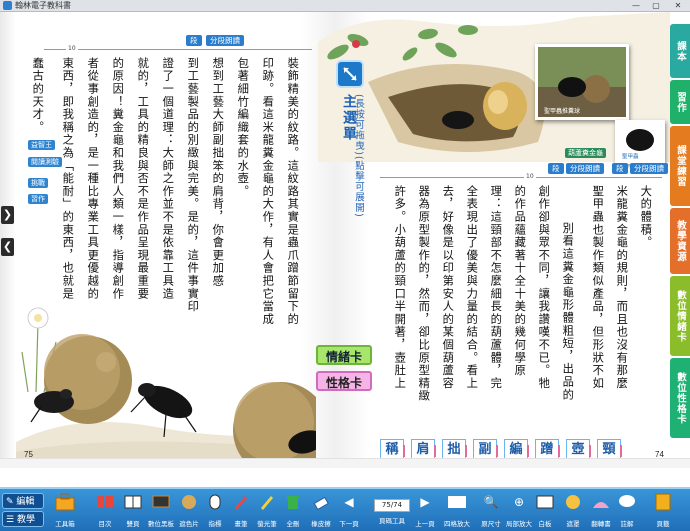 The height and width of the screenshot is (531, 690). I want to click on four-grid-zoom-label: 四格放大, so click(457, 524).